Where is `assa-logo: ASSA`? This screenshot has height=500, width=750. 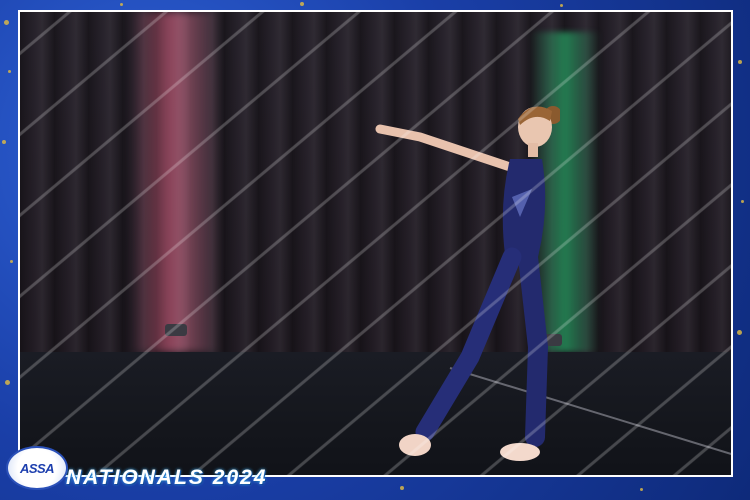
assa-logo: ASSA is located at coordinates (37, 468).